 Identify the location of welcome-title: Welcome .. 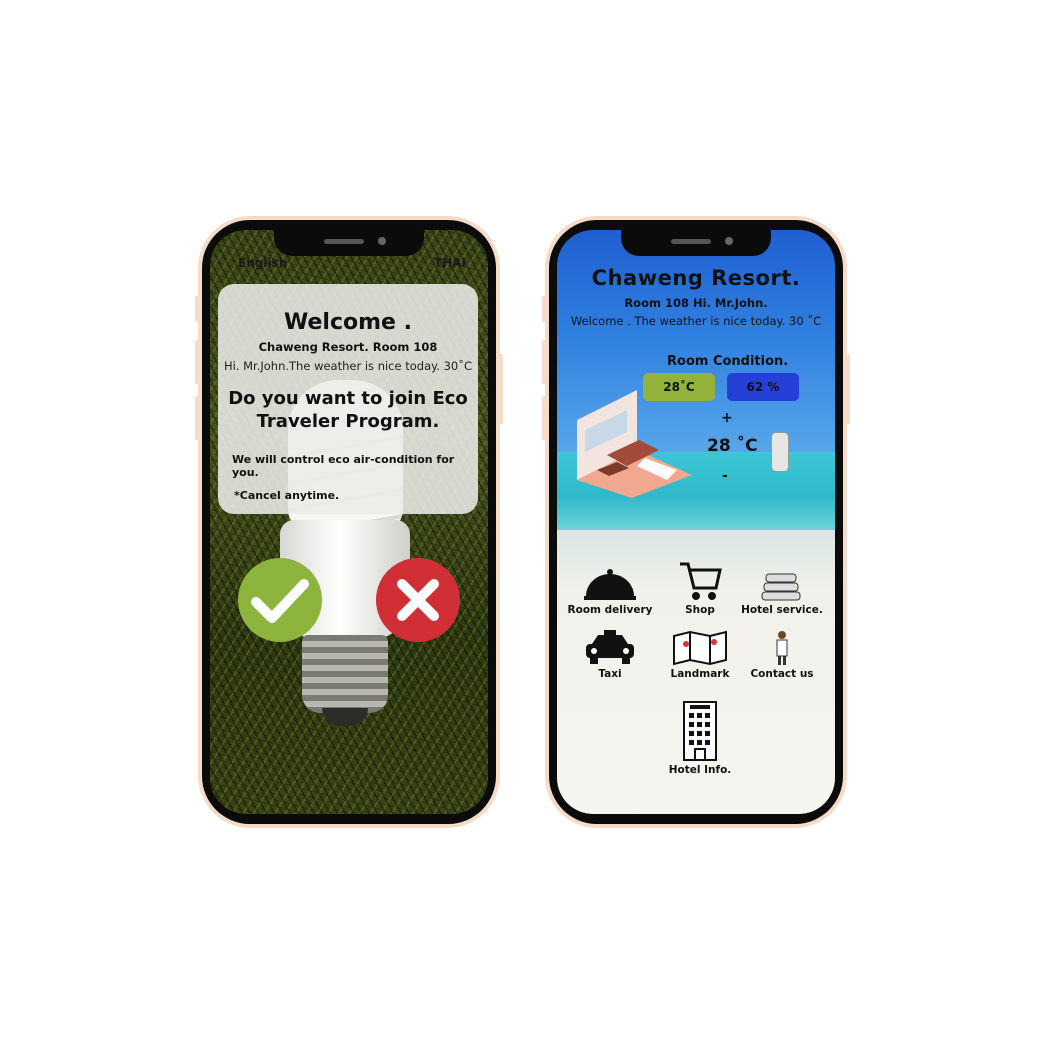
(348, 322).